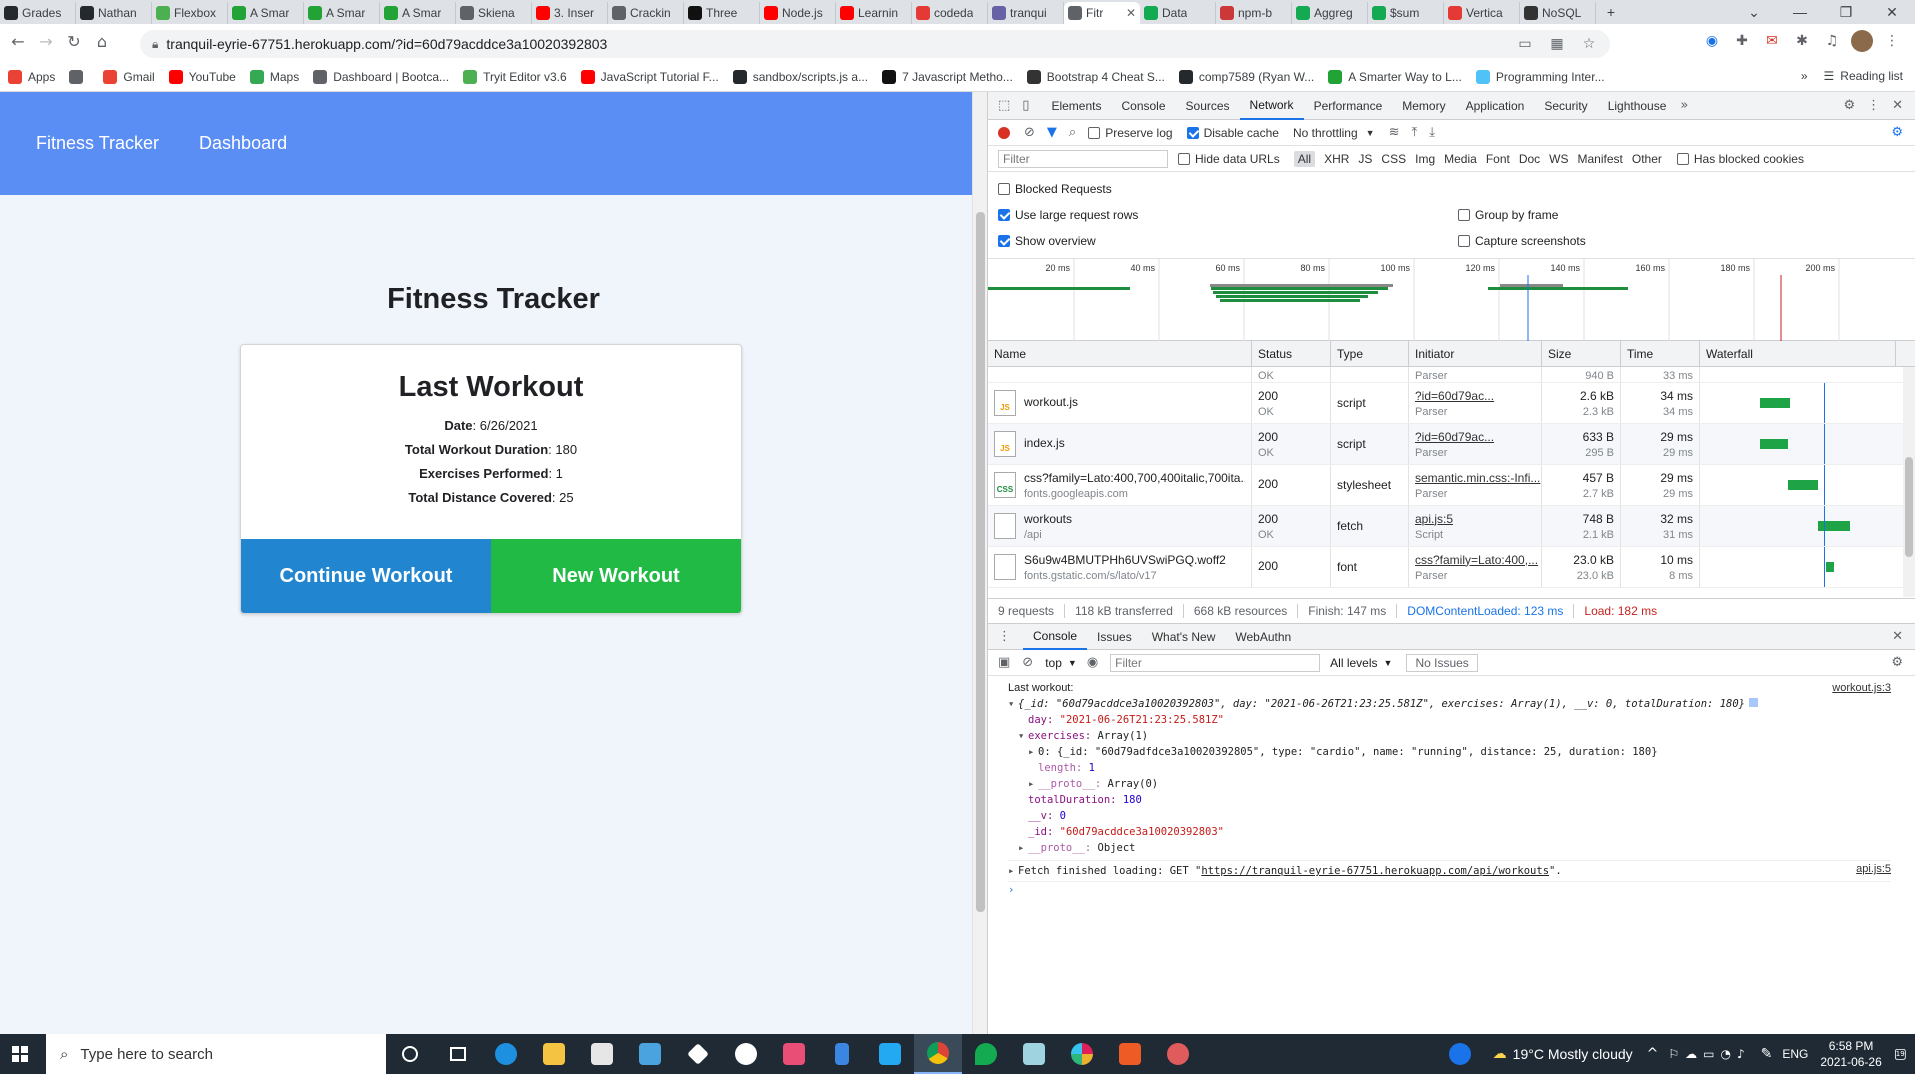 This screenshot has width=1915, height=1074. What do you see at coordinates (46, 41) in the screenshot?
I see `forward-button-icon: →` at bounding box center [46, 41].